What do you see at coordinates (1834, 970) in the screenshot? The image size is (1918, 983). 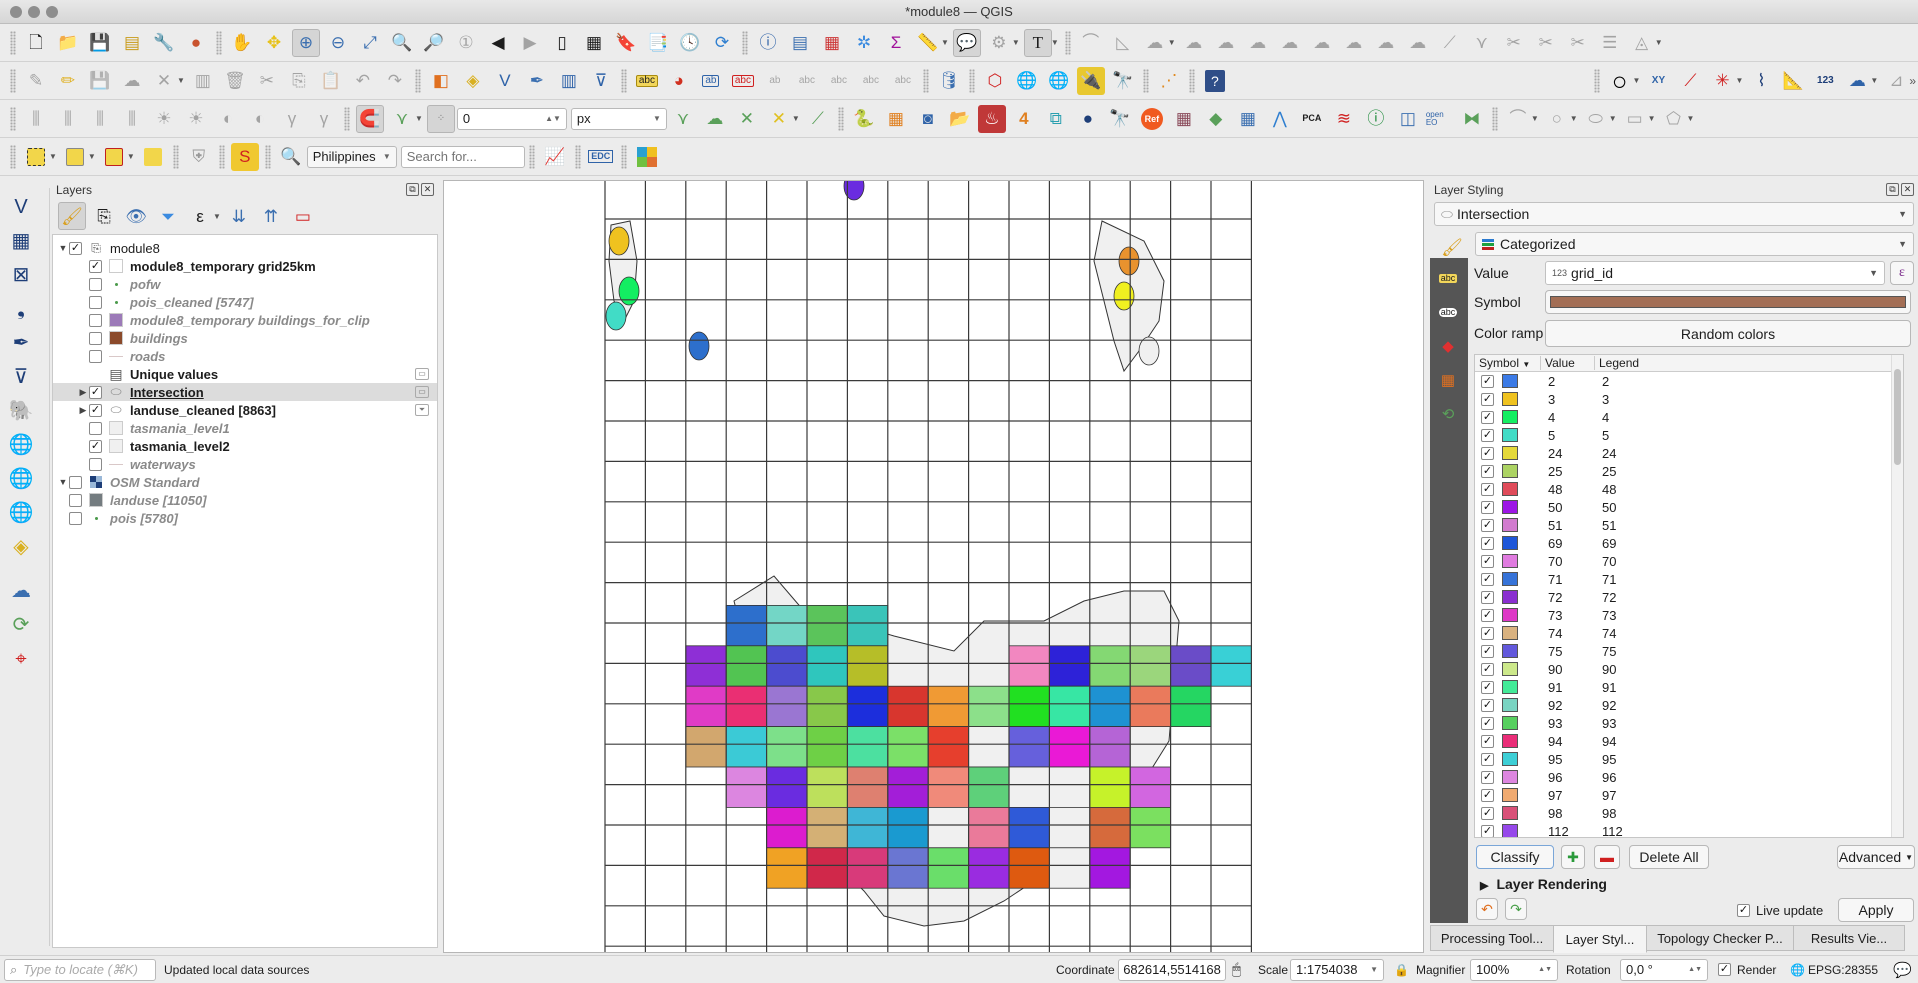 I see `crs-button: 🌐 EPSG:28355` at bounding box center [1834, 970].